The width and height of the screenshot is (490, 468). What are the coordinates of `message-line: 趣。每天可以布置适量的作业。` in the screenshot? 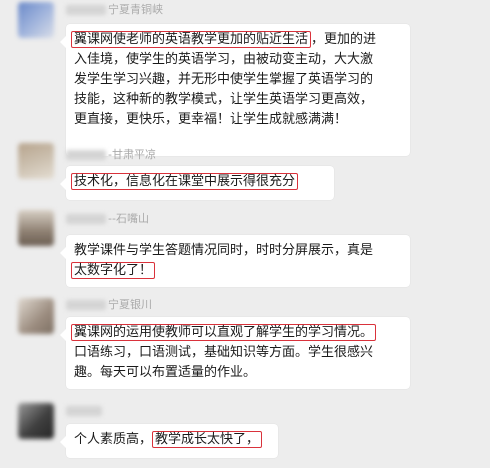 It's located at (165, 372).